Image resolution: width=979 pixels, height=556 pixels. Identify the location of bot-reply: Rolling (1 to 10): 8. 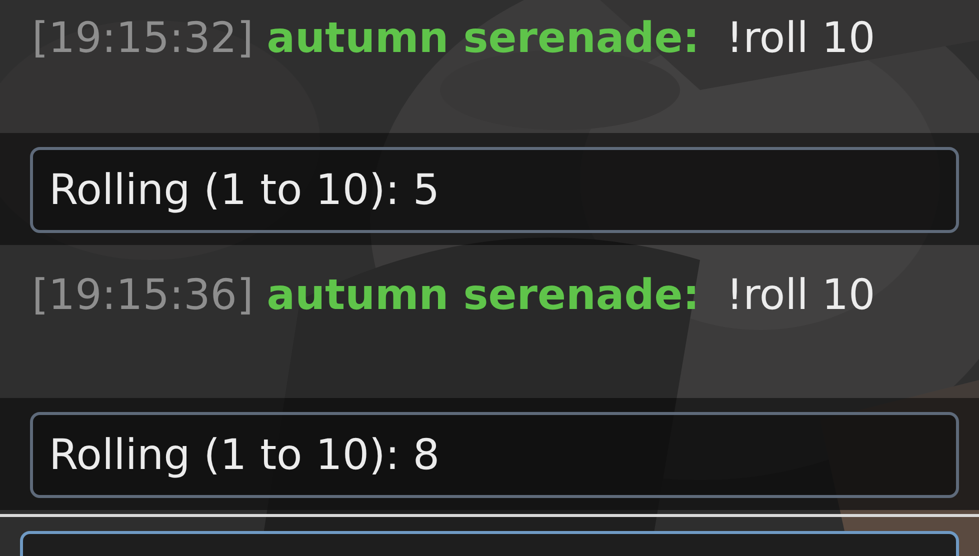
(494, 455).